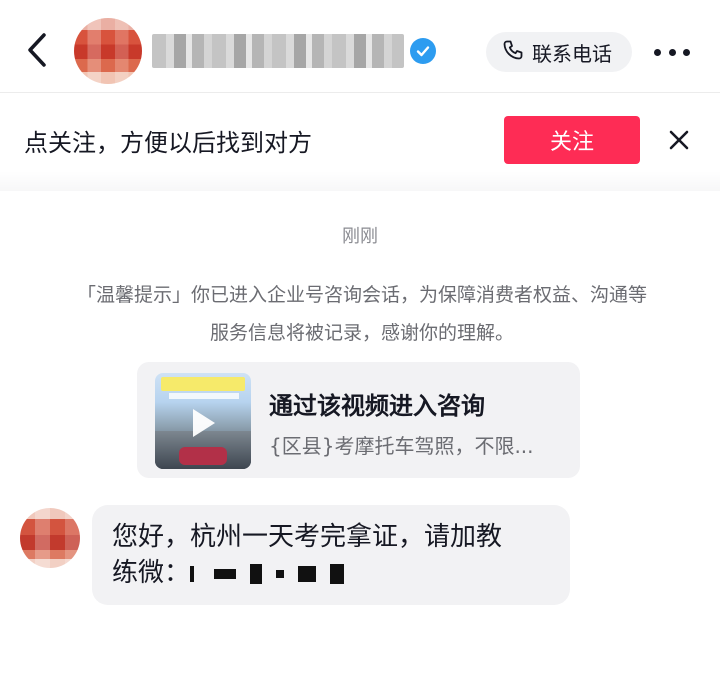 This screenshot has height=674, width=720. I want to click on message-line-1: 您好，杭州一天考完拿证，请加教, so click(307, 537).